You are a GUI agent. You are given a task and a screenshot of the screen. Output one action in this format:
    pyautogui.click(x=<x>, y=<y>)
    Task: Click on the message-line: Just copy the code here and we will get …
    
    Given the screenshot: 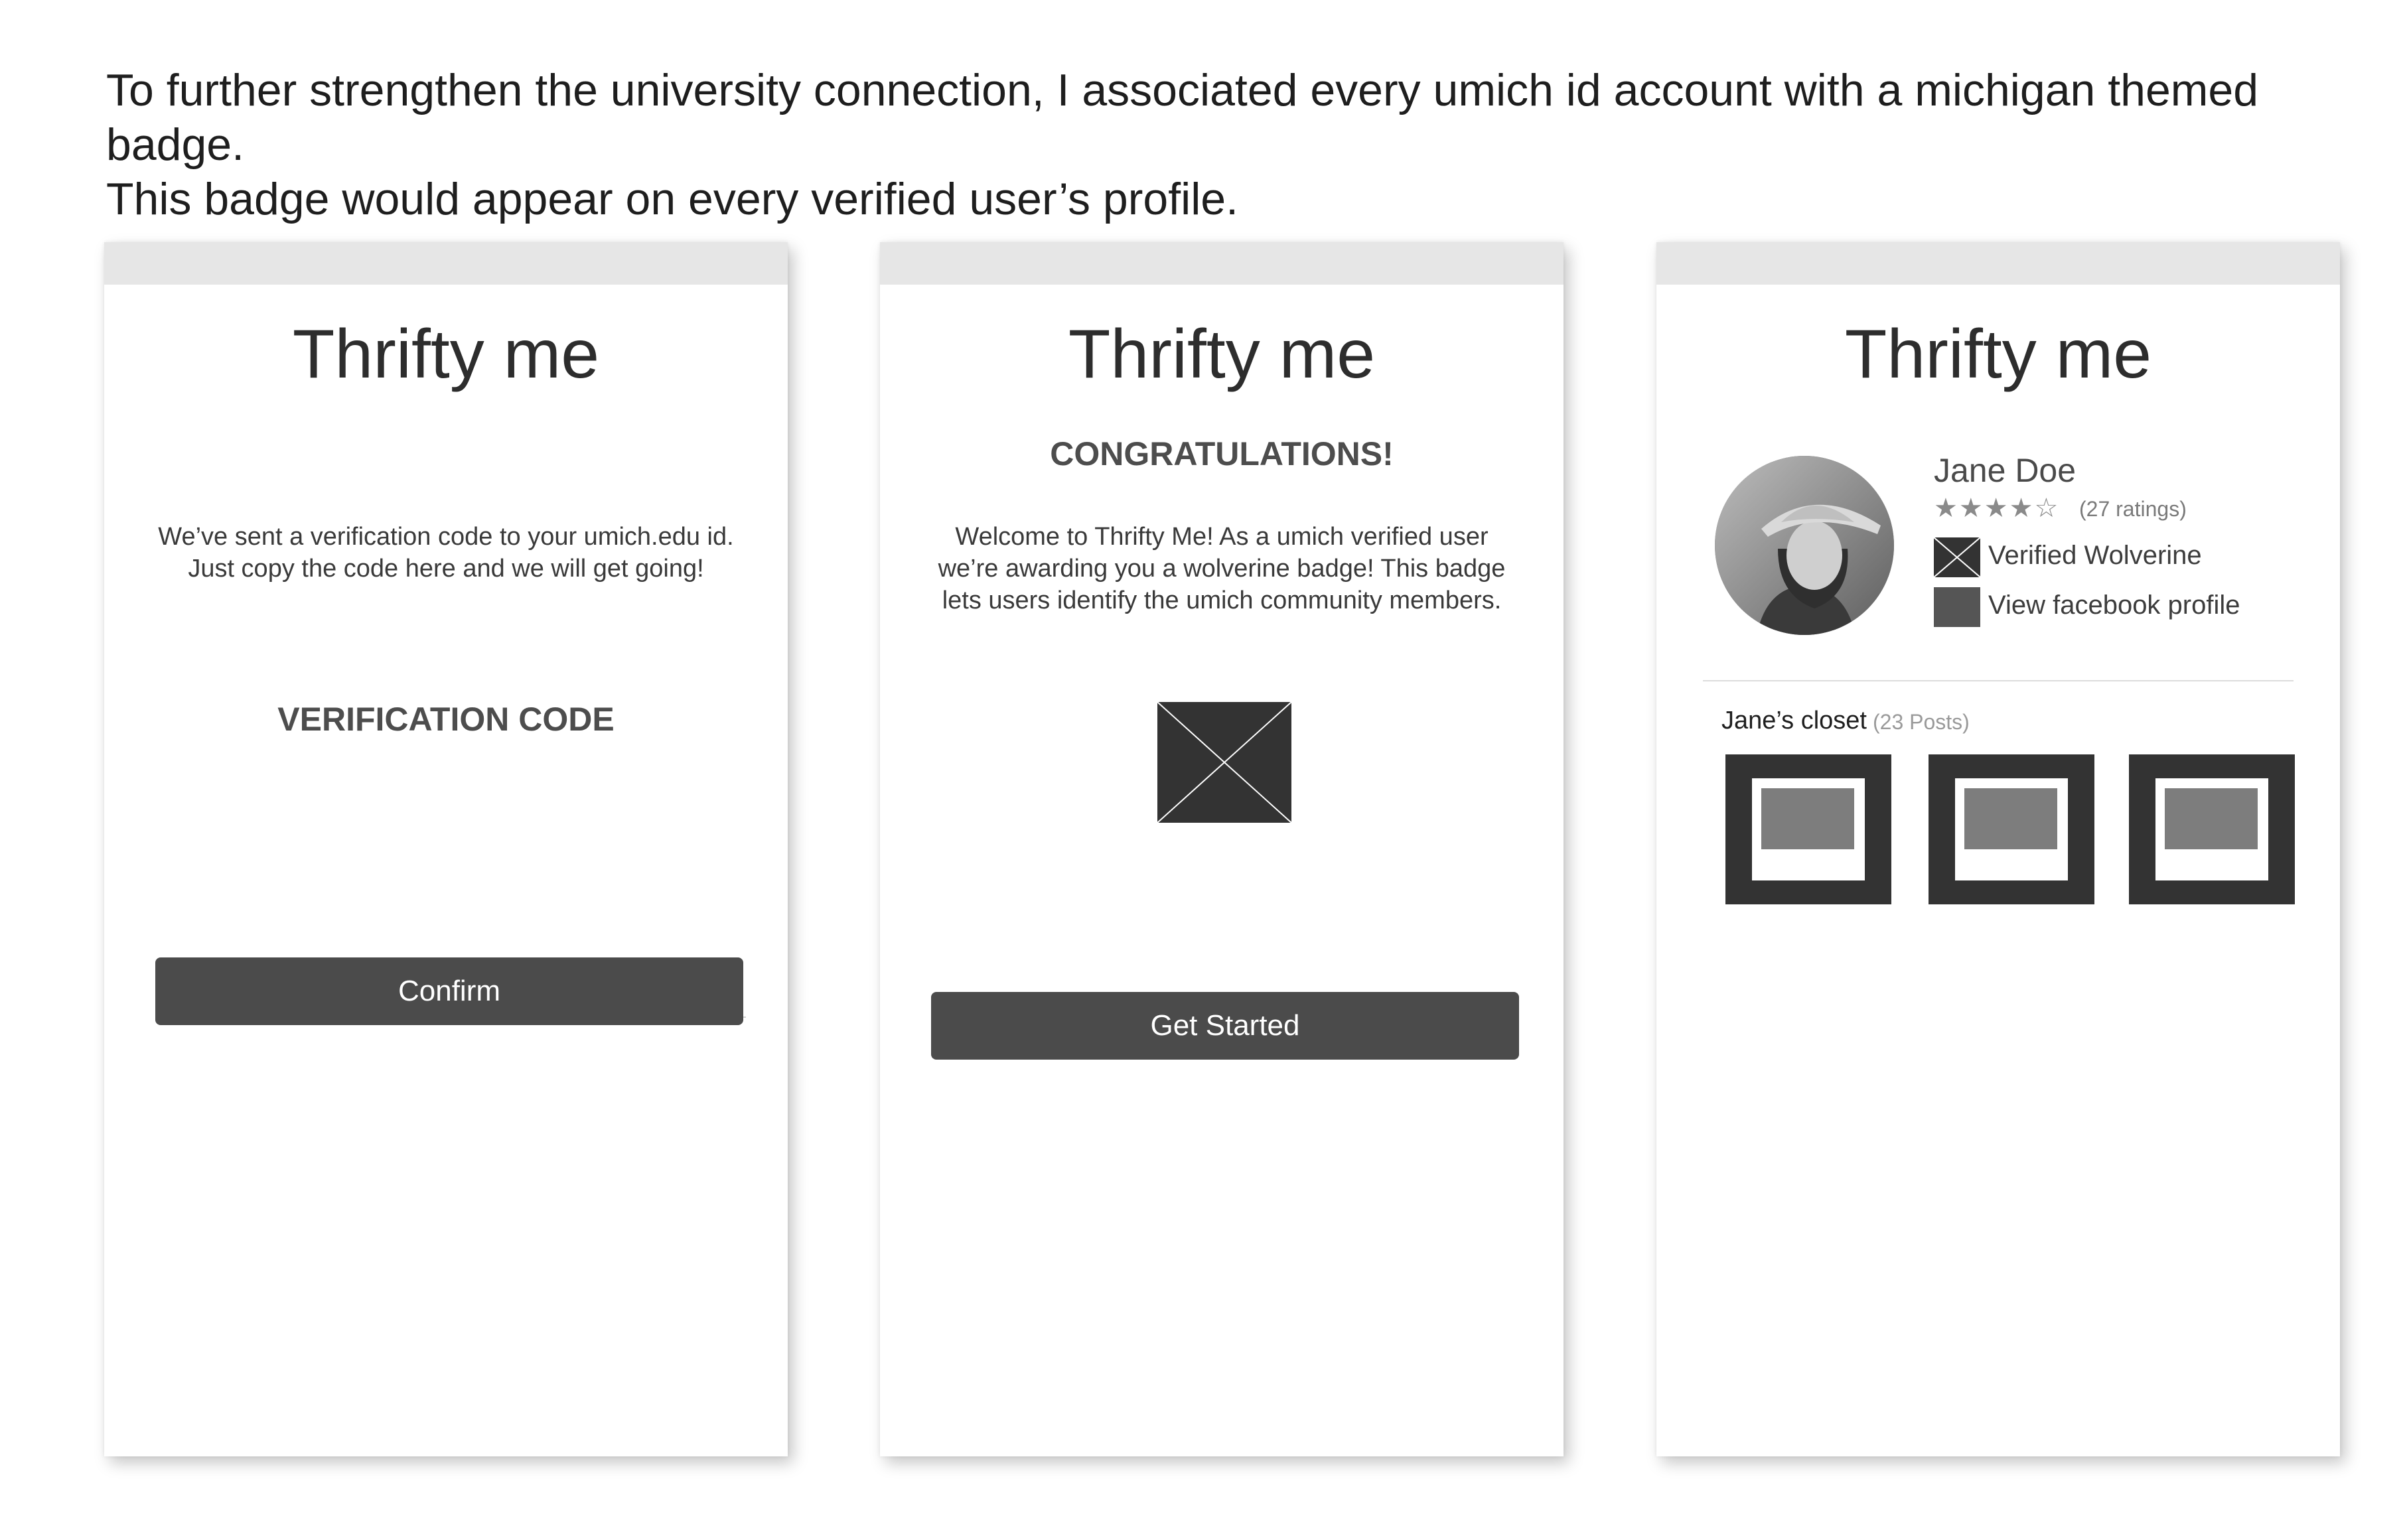 What is the action you would take?
    pyautogui.click(x=446, y=569)
    